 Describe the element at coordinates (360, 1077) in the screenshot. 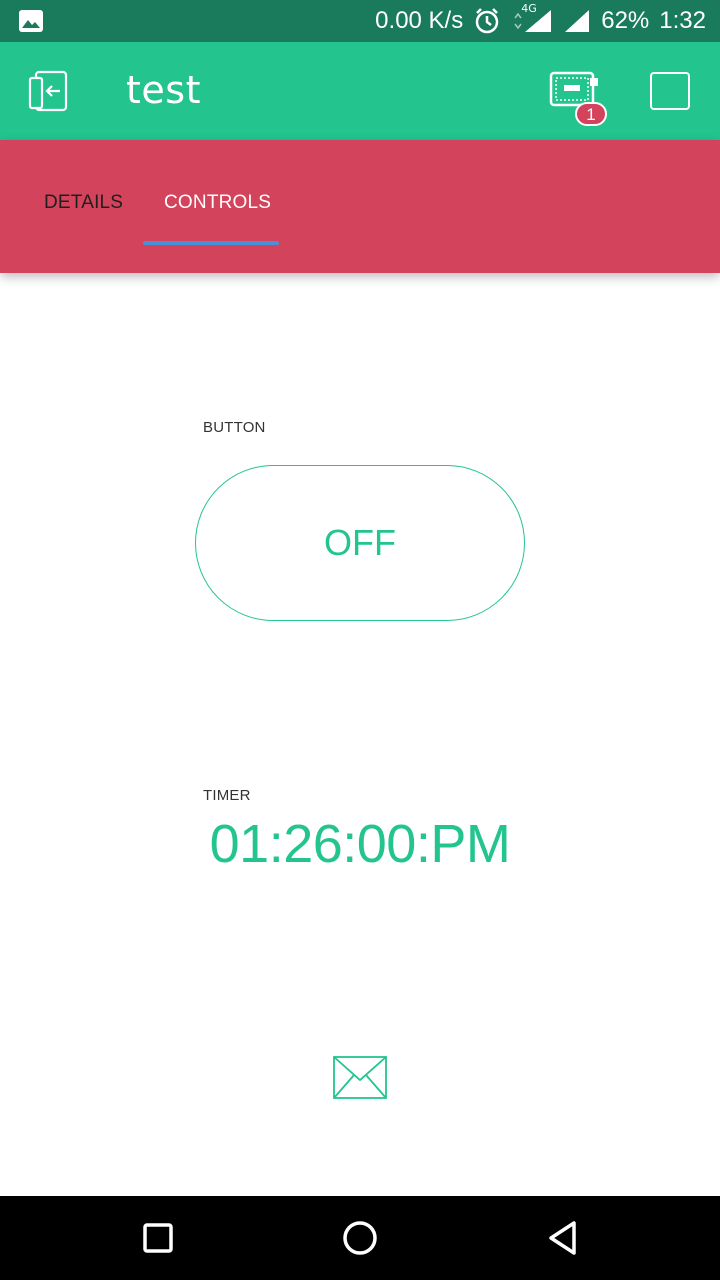

I see `mail-icon` at that location.